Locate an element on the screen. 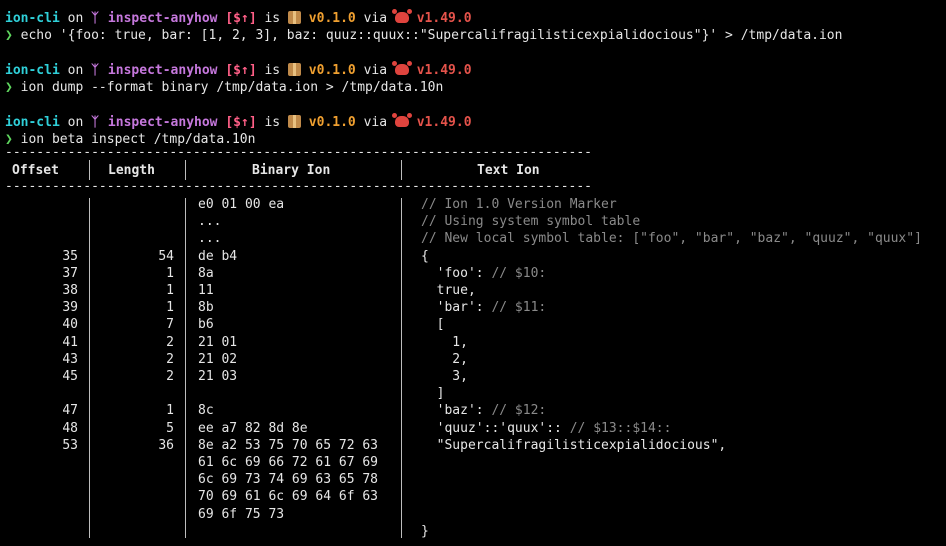  text-ion-value: true, is located at coordinates (448, 290).